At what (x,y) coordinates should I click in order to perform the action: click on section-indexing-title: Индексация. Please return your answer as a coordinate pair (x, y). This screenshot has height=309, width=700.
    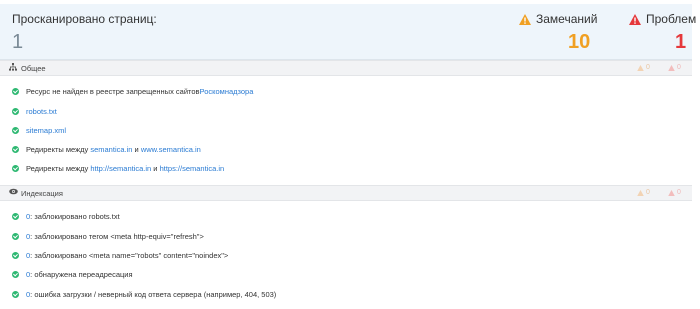
    Looking at the image, I should click on (42, 193).